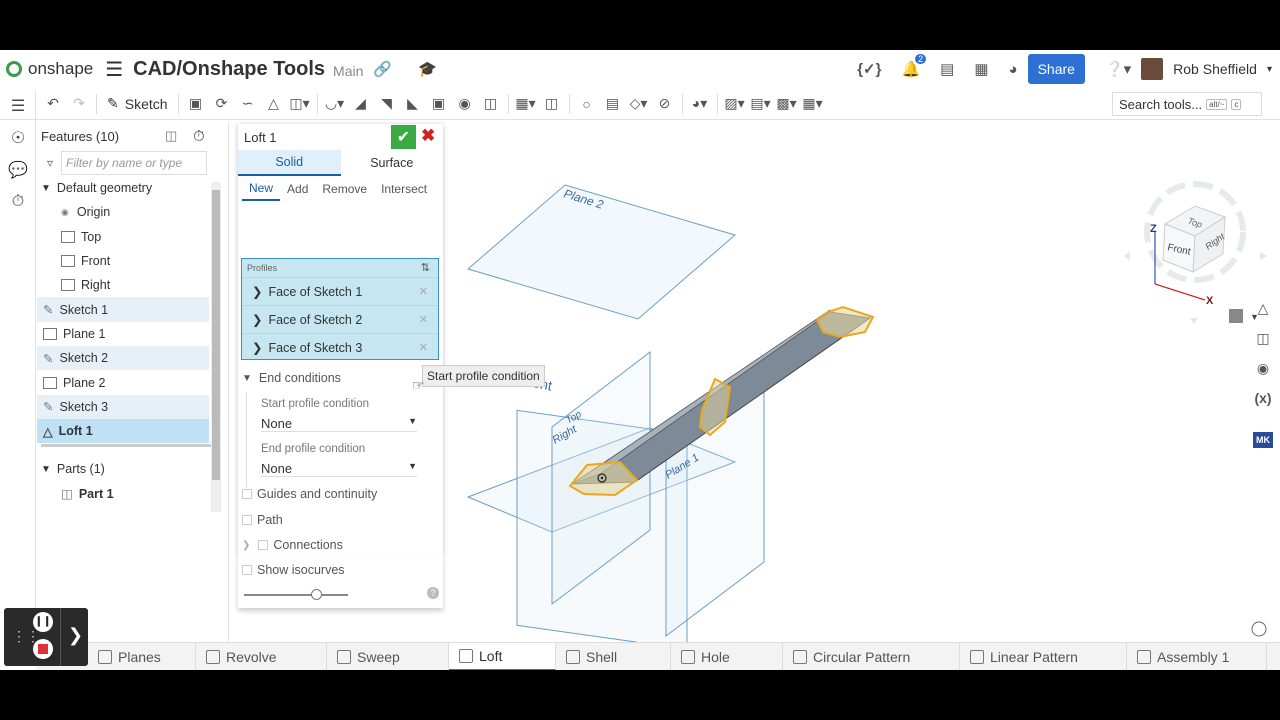 Image resolution: width=1280 pixels, height=720 pixels. What do you see at coordinates (465, 104) in the screenshot?
I see `hole-icon: ◉` at bounding box center [465, 104].